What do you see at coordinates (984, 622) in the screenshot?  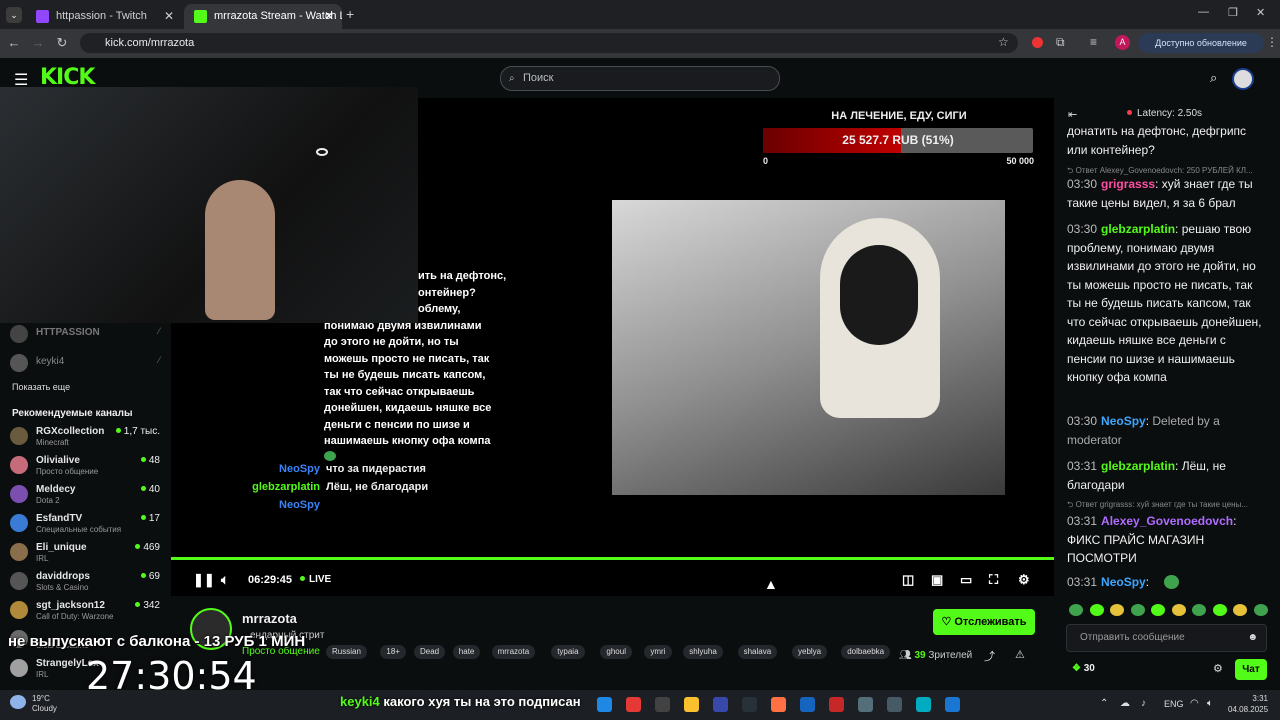 I see `follow-button: ♡ Отслеживать` at bounding box center [984, 622].